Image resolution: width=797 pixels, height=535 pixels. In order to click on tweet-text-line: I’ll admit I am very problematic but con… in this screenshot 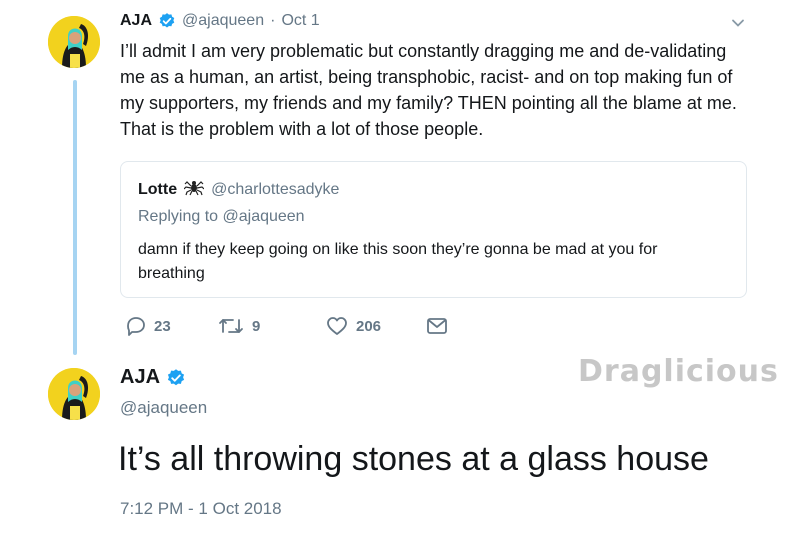, I will do `click(423, 51)`.